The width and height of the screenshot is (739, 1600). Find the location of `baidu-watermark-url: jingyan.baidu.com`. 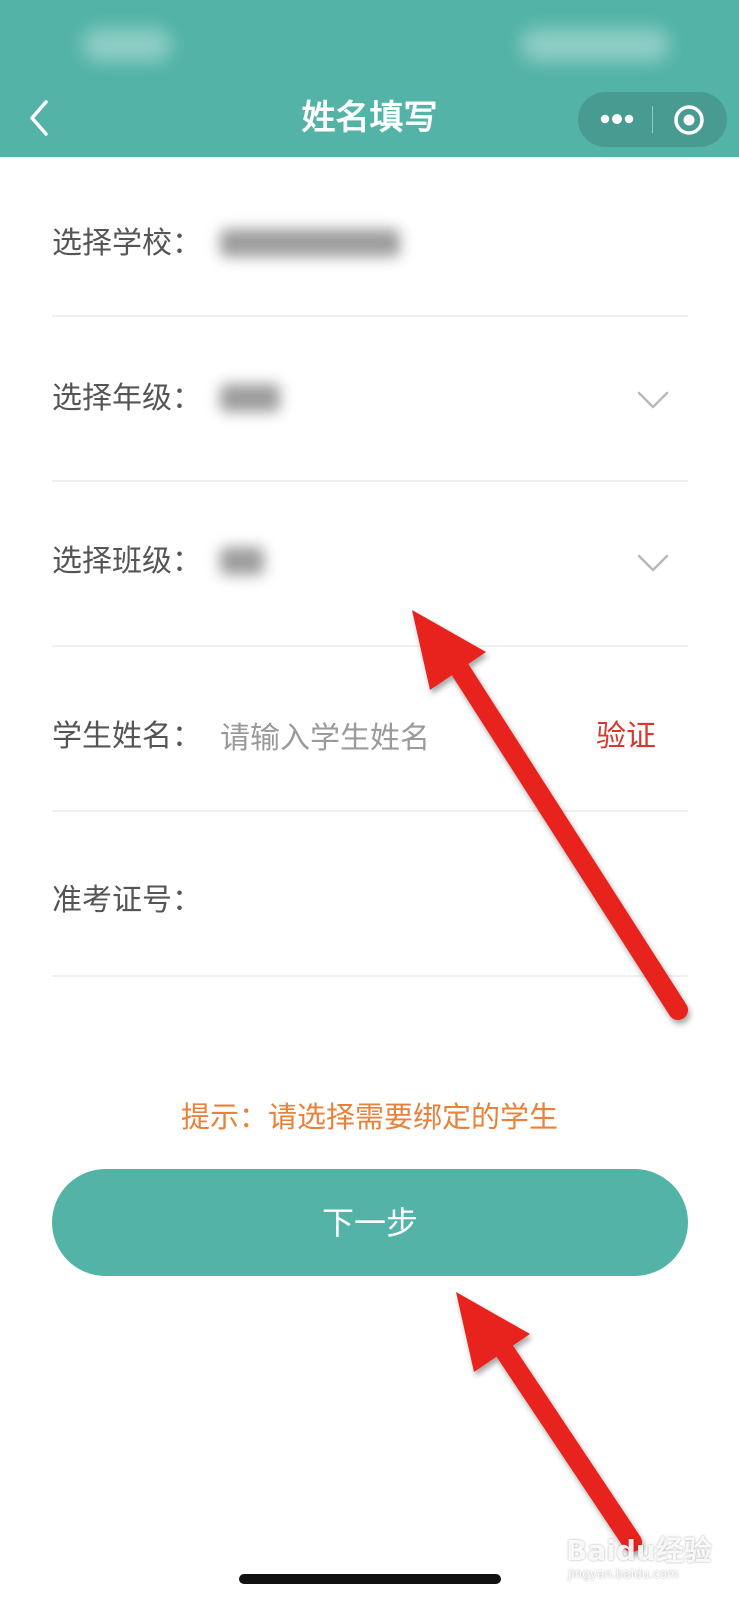

baidu-watermark-url: jingyan.baidu.com is located at coordinates (623, 1574).